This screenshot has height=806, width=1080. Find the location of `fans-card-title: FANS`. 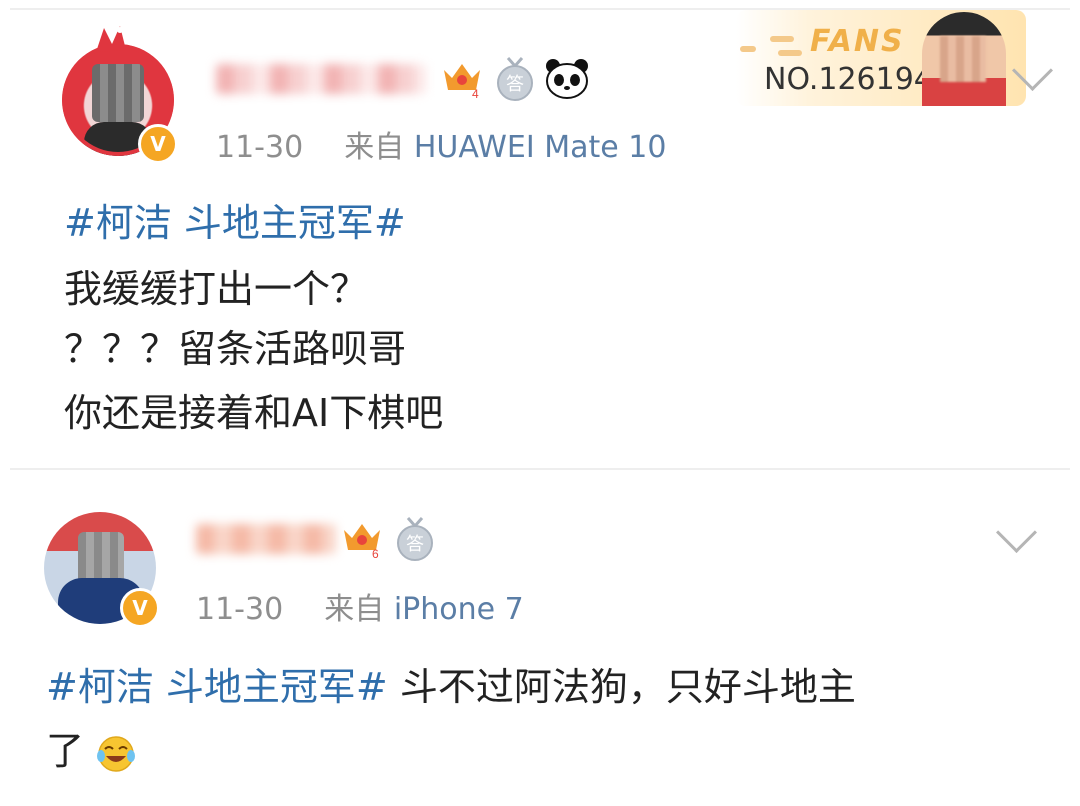

fans-card-title: FANS is located at coordinates (857, 41).